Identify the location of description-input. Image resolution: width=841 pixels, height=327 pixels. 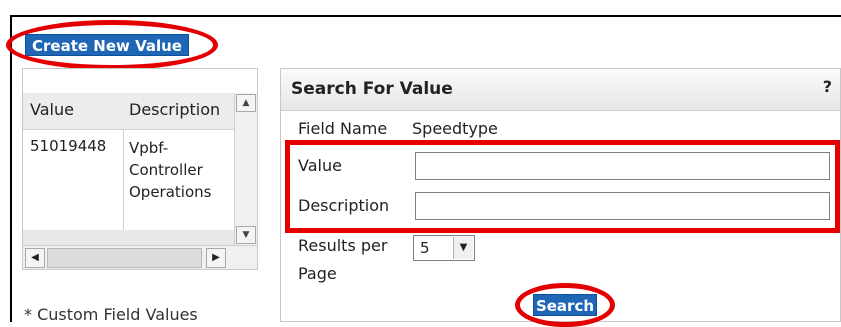
(622, 206).